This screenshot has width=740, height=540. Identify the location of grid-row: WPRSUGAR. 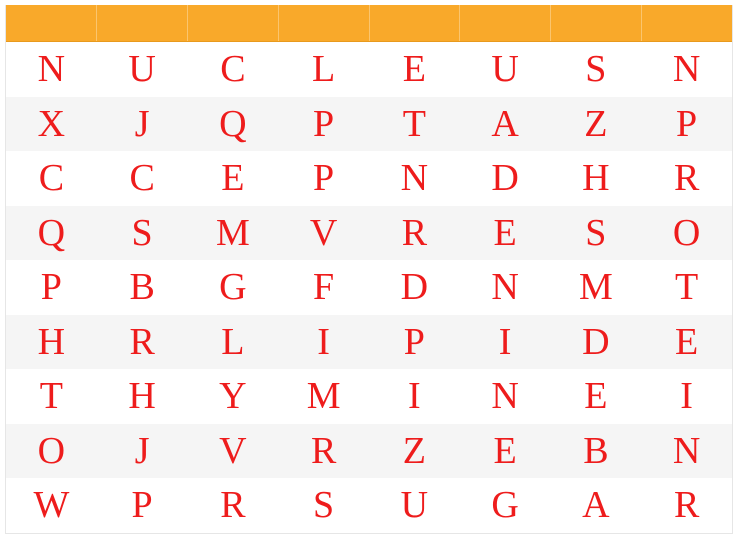
(369, 505).